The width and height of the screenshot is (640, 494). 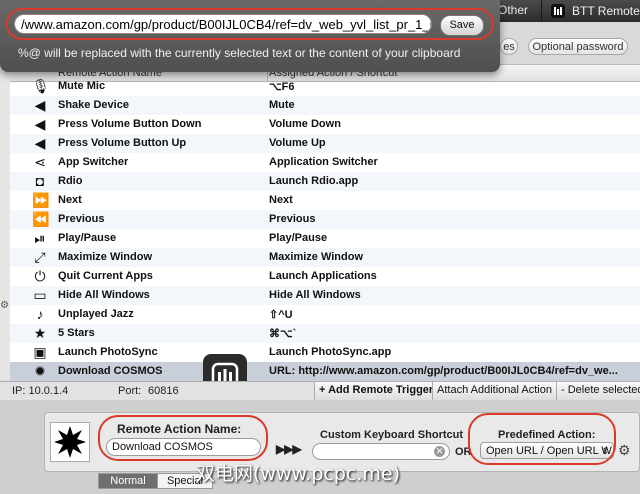 I want to click on row-assigned-action: Hide All Windows, so click(x=315, y=295).